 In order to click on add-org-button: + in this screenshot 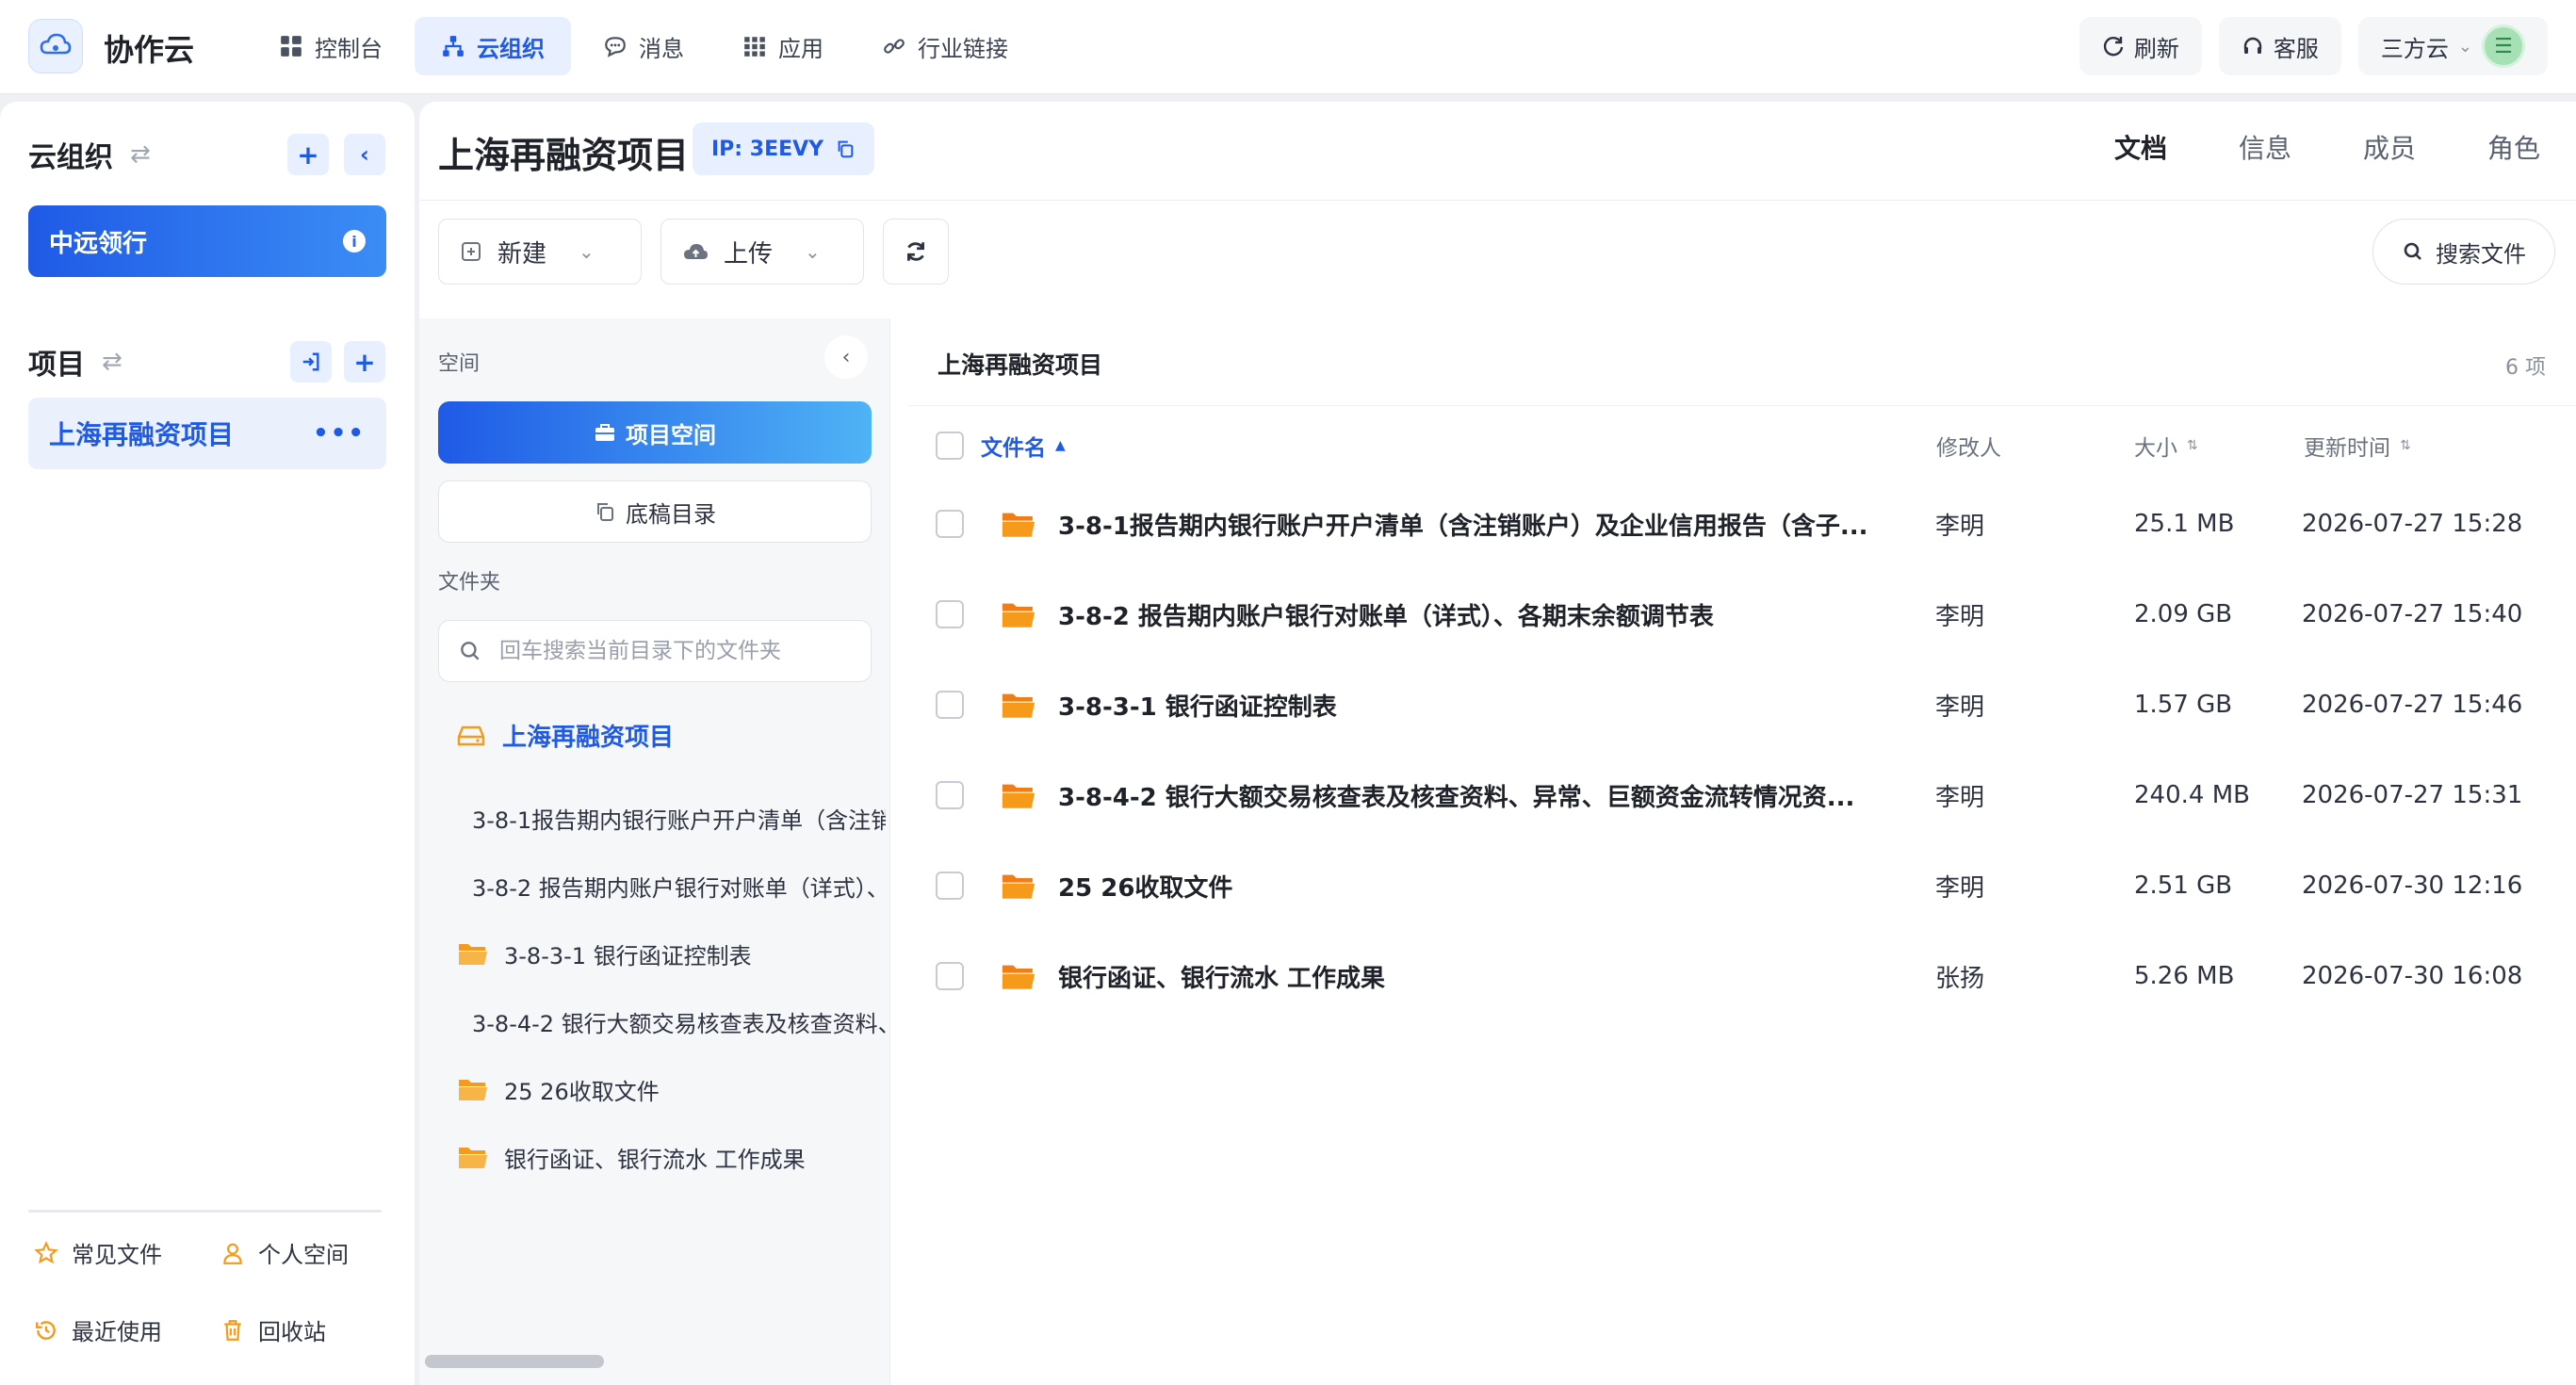, I will do `click(308, 154)`.